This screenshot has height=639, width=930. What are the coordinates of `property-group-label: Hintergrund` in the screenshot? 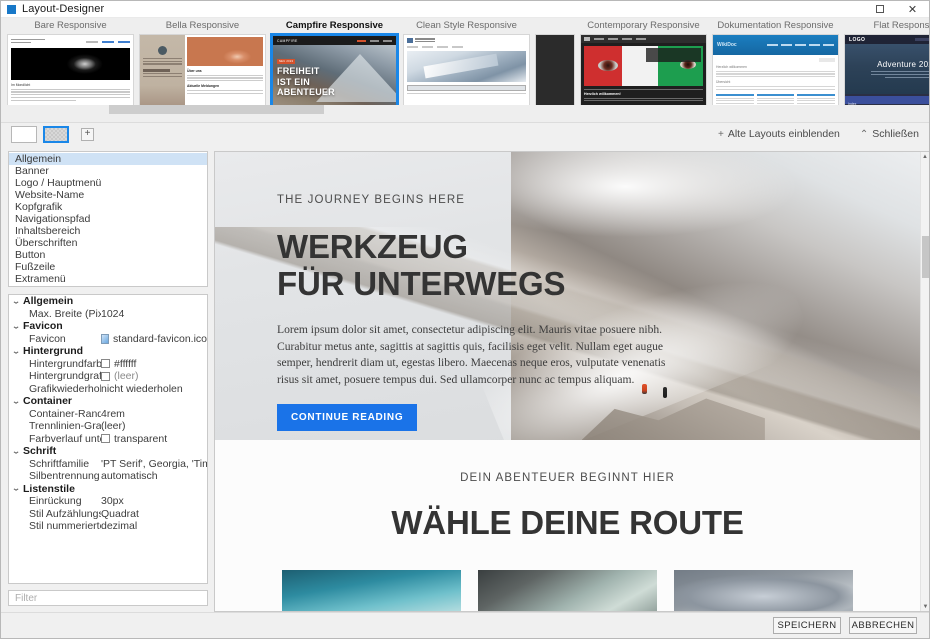 It's located at (53, 351).